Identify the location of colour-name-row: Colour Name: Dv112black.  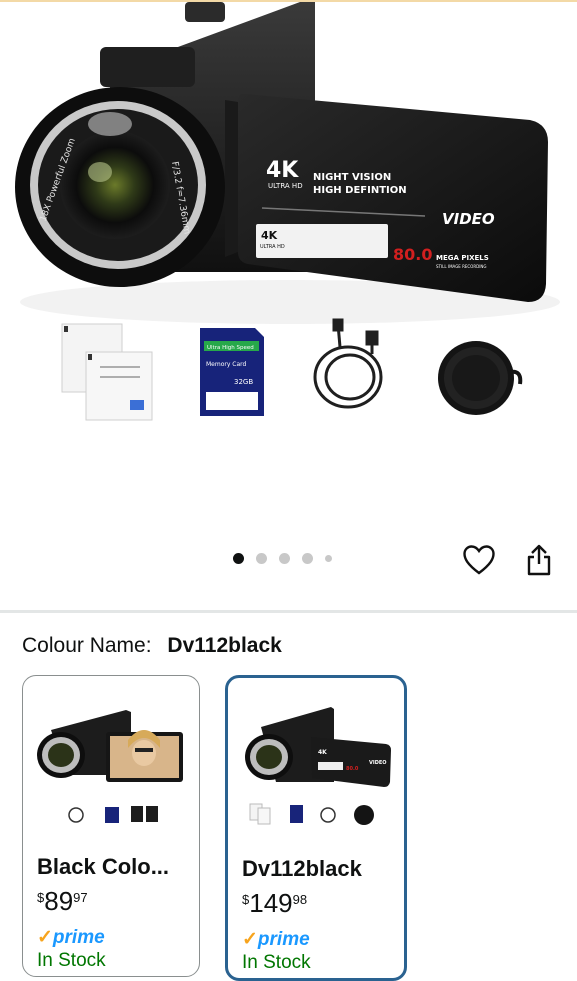
(152, 646).